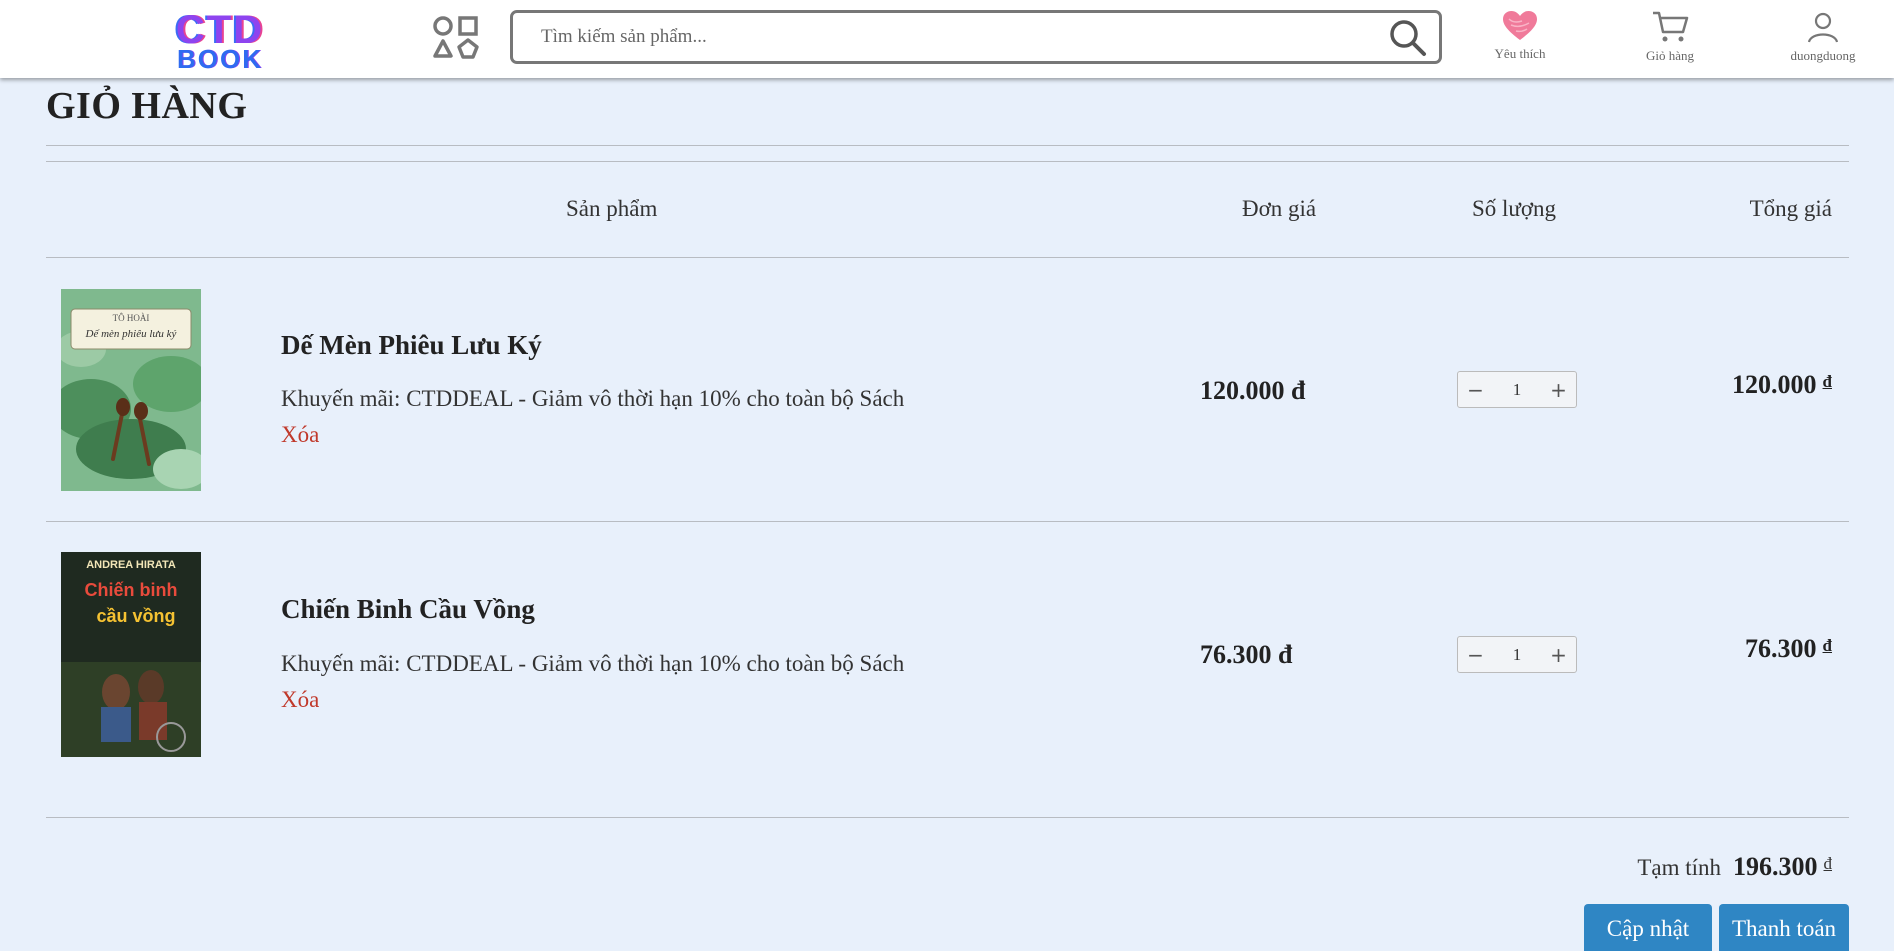  I want to click on cover-title: Dế mèn phiêu lưu ký, so click(131, 334).